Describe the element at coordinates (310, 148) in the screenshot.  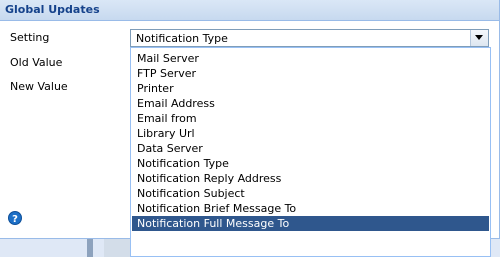
I see `list-item: Data Server` at that location.